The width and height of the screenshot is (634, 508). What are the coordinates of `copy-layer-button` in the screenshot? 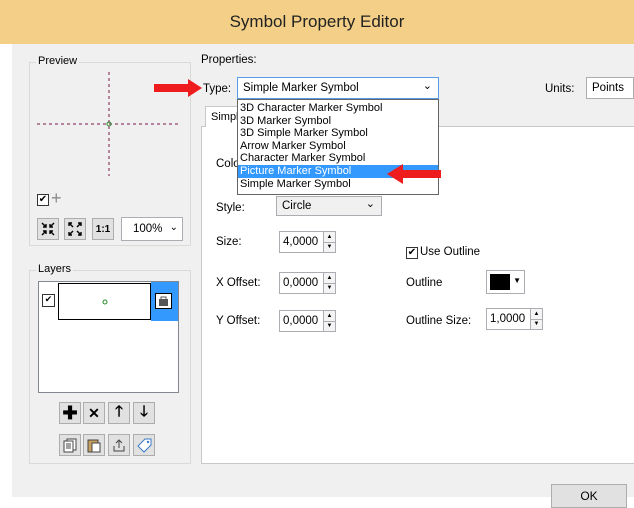 It's located at (70, 445).